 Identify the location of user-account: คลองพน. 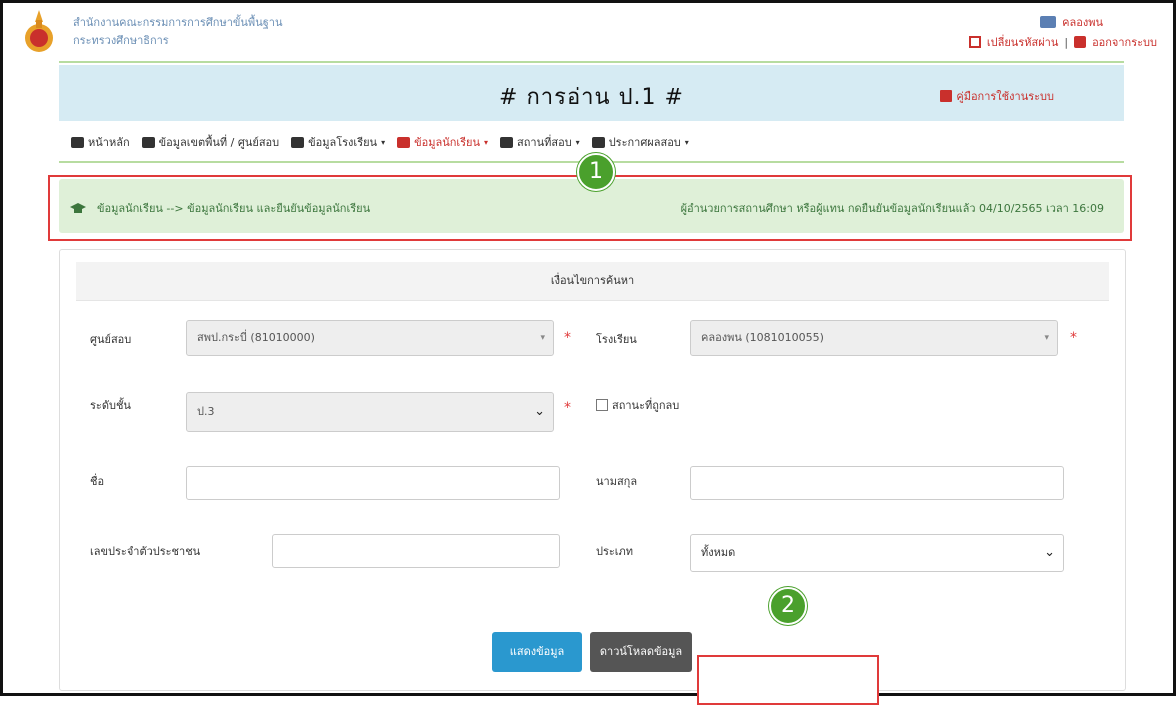
(1071, 22).